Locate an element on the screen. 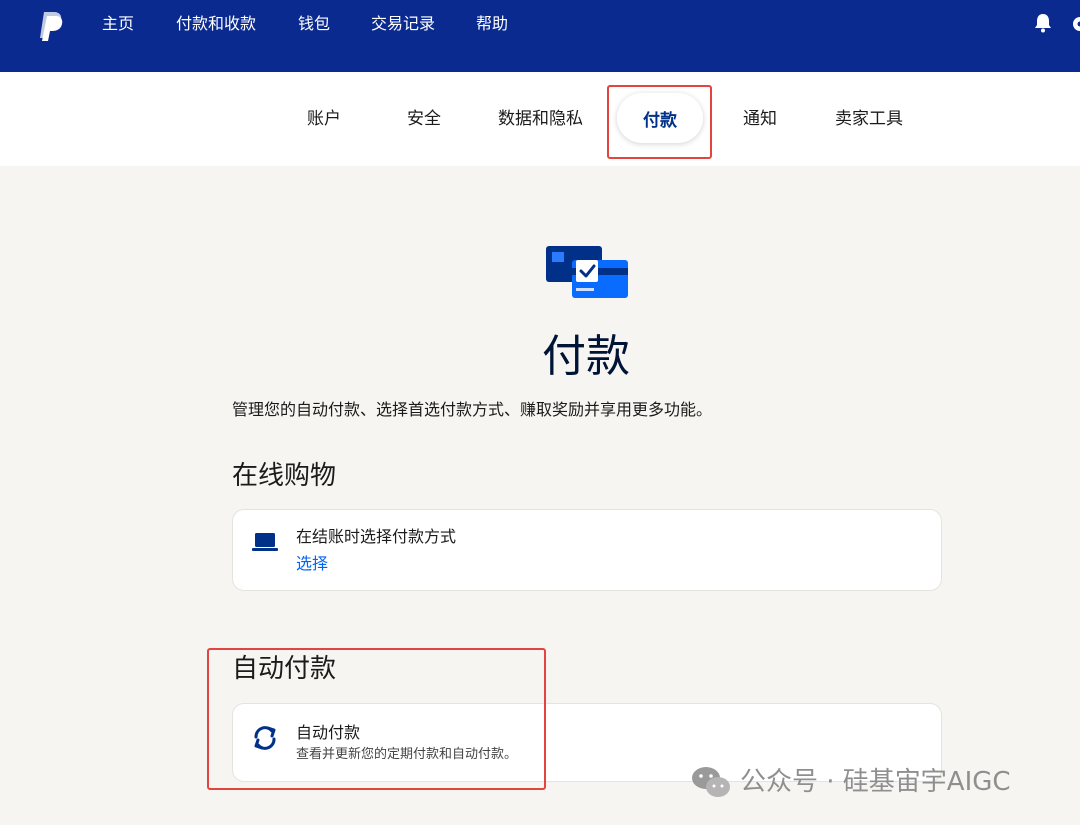 The width and height of the screenshot is (1080, 825). page-description: 管理您的自动付款、选择首选付款方式、赚取奖励并享用更多功能。 is located at coordinates (472, 409).